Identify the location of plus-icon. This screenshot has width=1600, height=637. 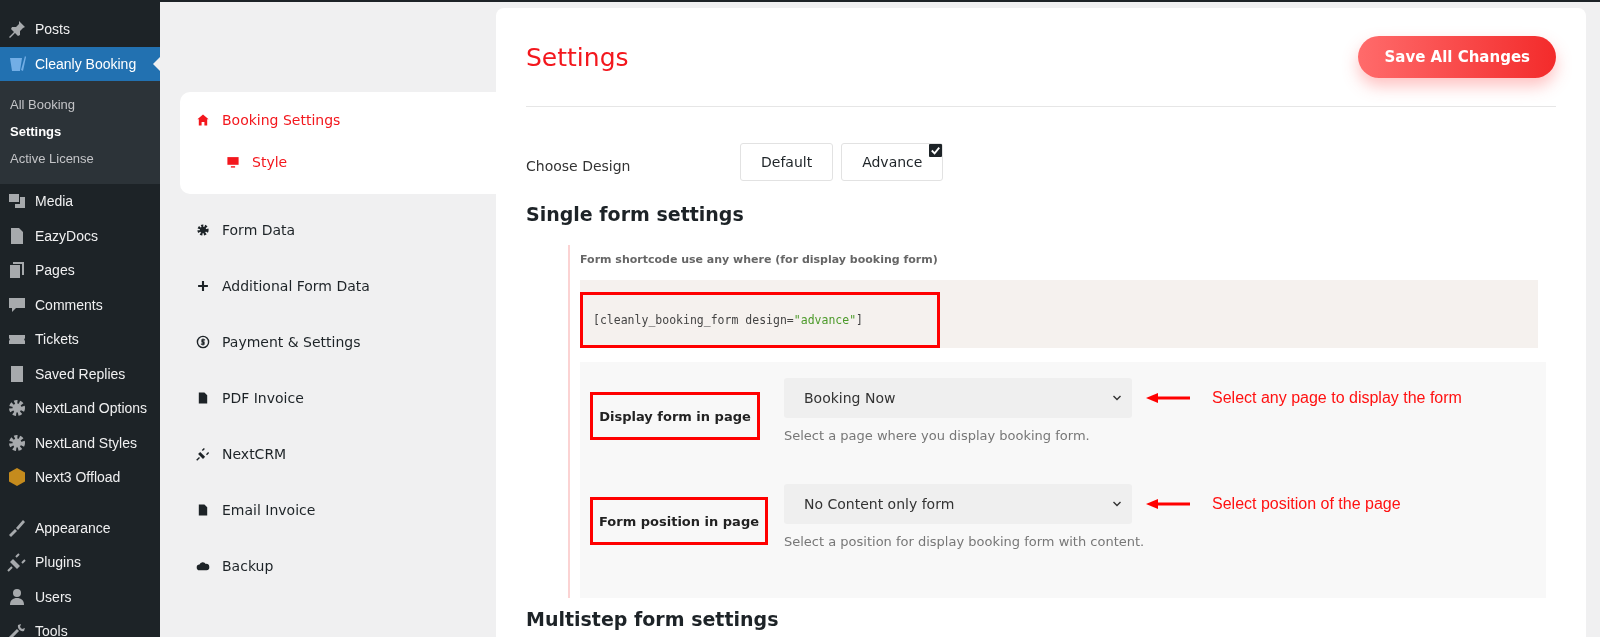
(203, 286).